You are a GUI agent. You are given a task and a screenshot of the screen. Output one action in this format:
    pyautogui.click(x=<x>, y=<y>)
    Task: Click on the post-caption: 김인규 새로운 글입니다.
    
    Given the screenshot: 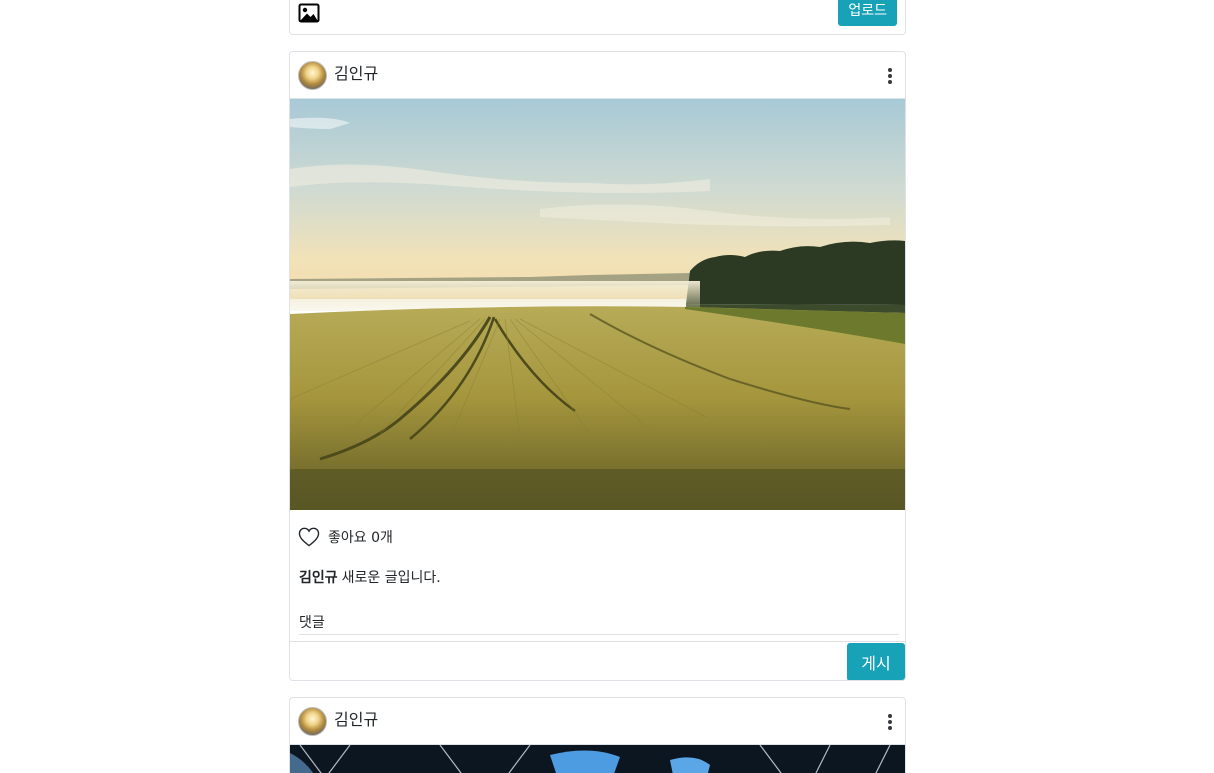 What is the action you would take?
    pyautogui.click(x=370, y=577)
    